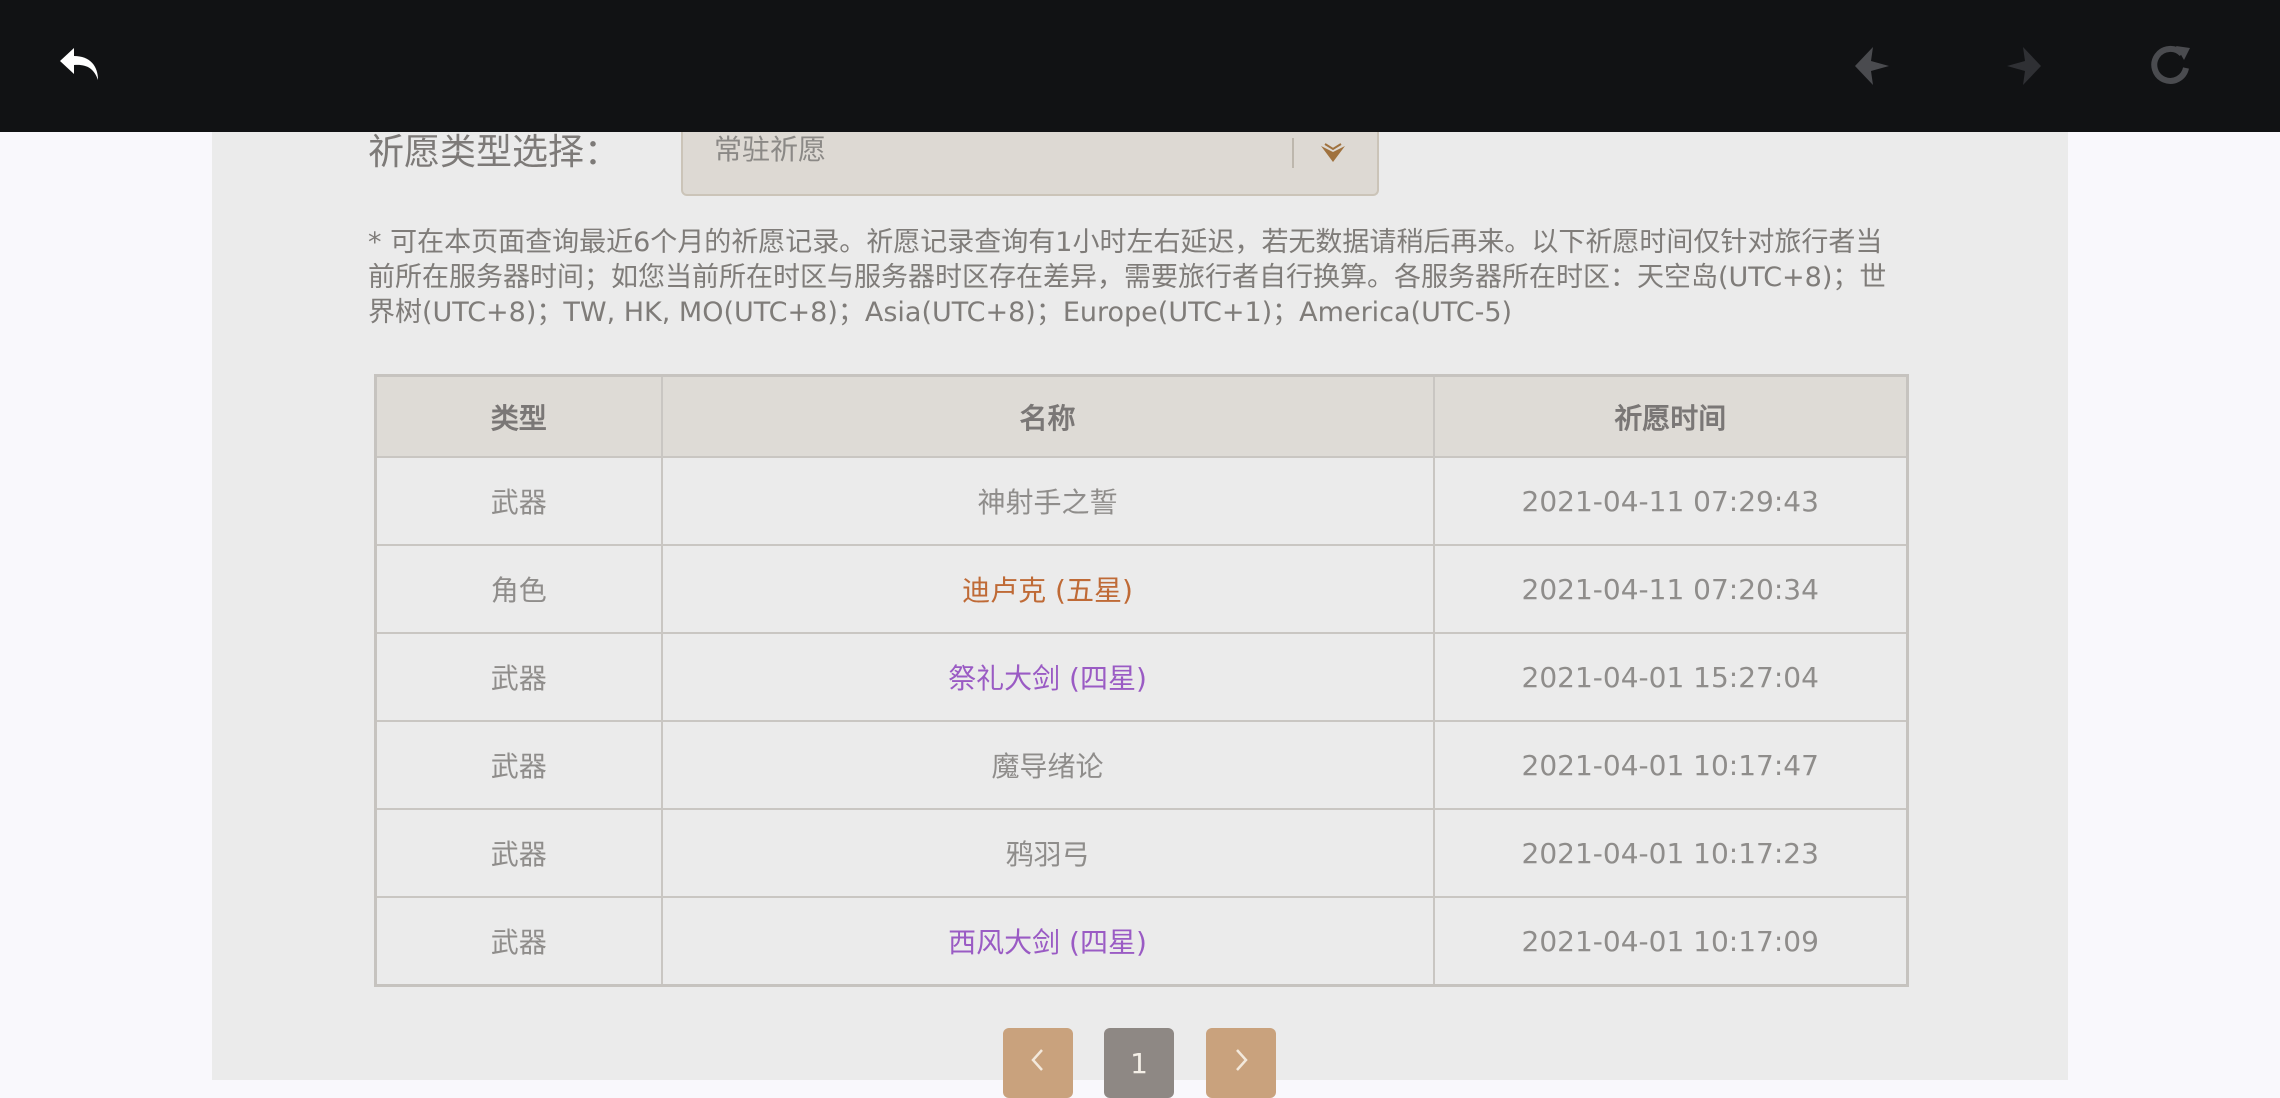 The width and height of the screenshot is (2280, 1098). Describe the element at coordinates (518, 589) in the screenshot. I see `row-type: 角色` at that location.